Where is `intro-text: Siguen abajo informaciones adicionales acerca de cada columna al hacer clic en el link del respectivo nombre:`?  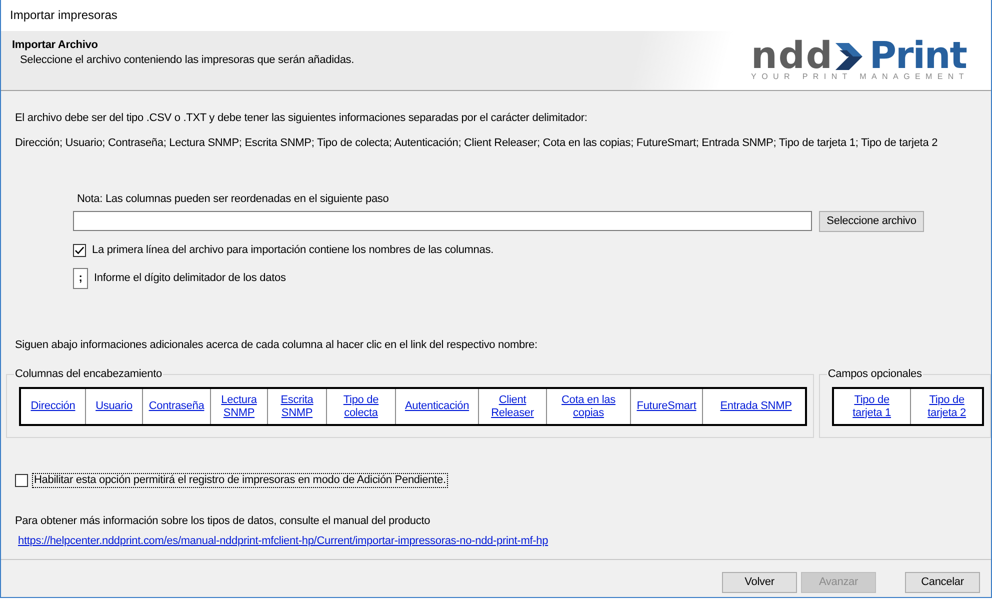
intro-text: Siguen abajo informaciones adicionales acerca de cada columna al hacer clic en el link del respectivo nombre: is located at coordinates (276, 345).